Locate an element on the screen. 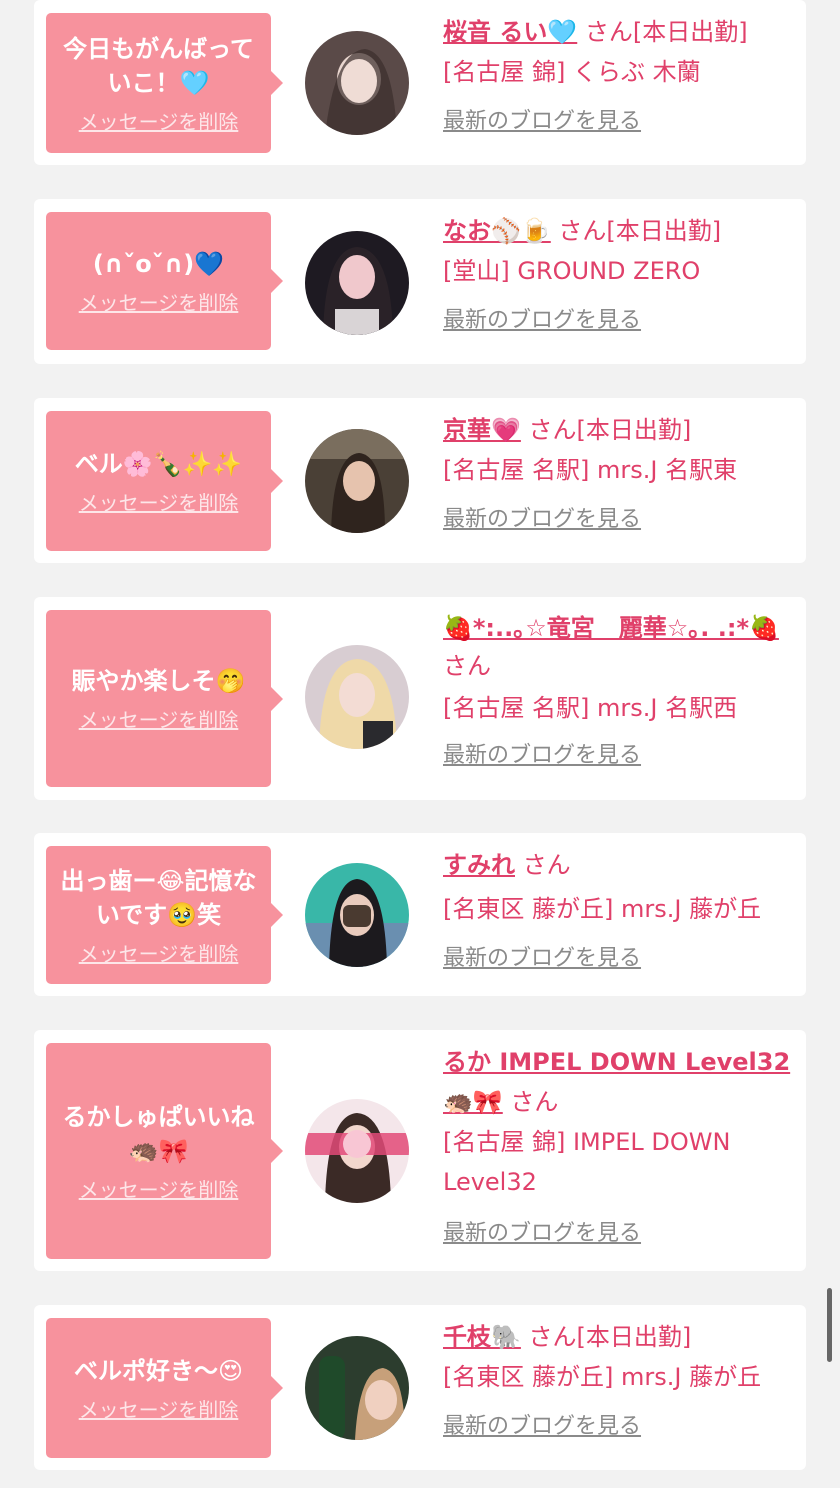  cast-info: なお⚾🍺 さん[本日出勤] [堂山] GROUND ZERO 最新のブログを見る is located at coordinates (620, 276).